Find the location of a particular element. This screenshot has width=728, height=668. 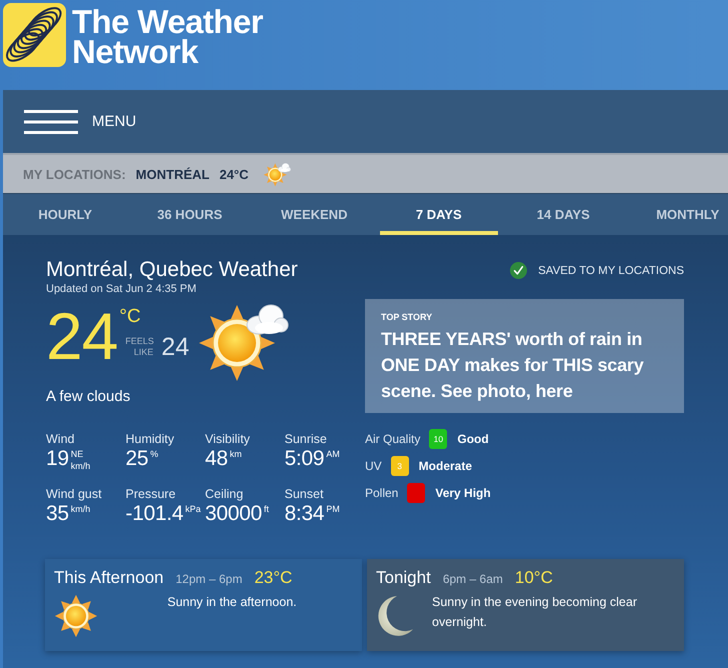

unit-label: % is located at coordinates (154, 454).